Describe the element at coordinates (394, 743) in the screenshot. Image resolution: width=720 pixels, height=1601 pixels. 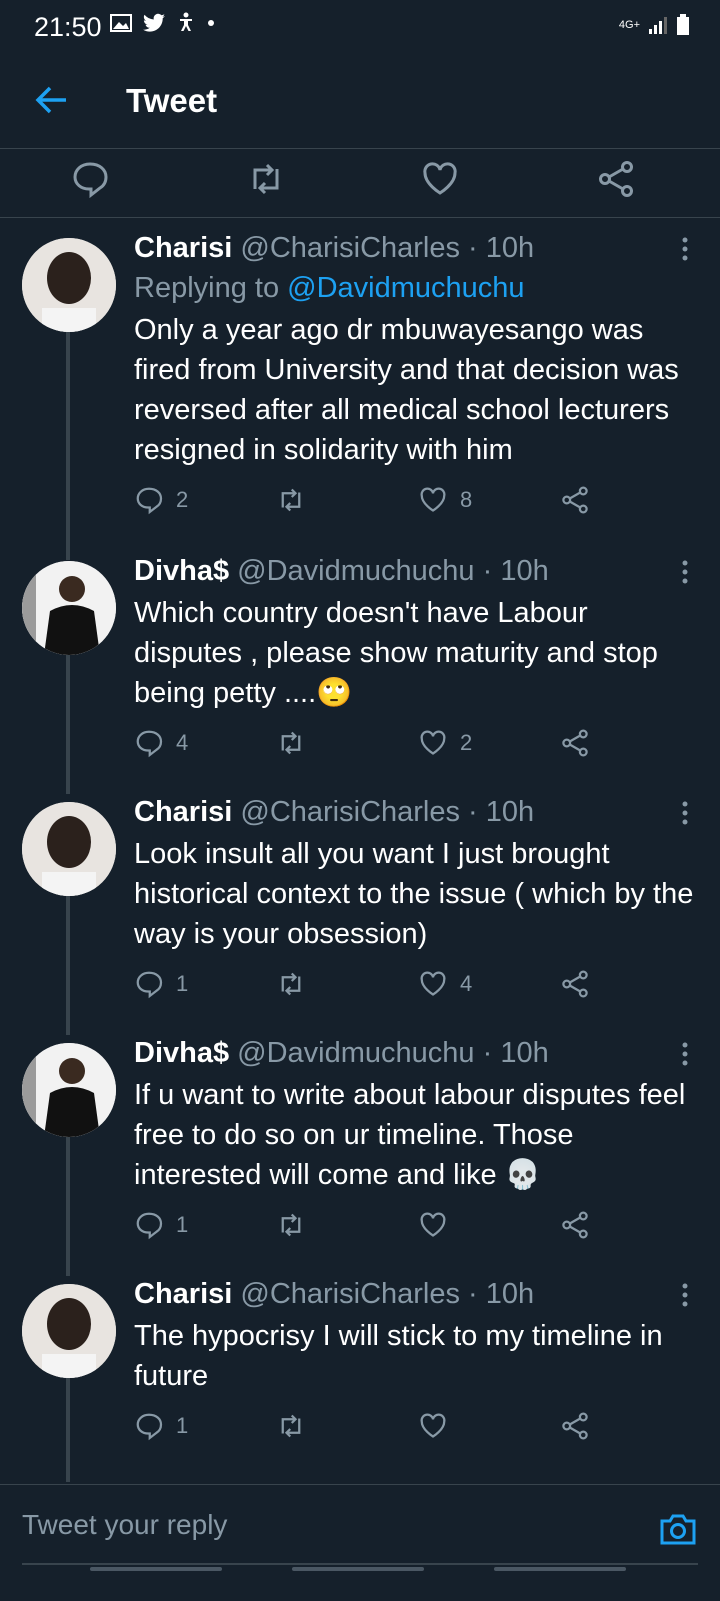
I see `tweet-actions: 4 2` at that location.